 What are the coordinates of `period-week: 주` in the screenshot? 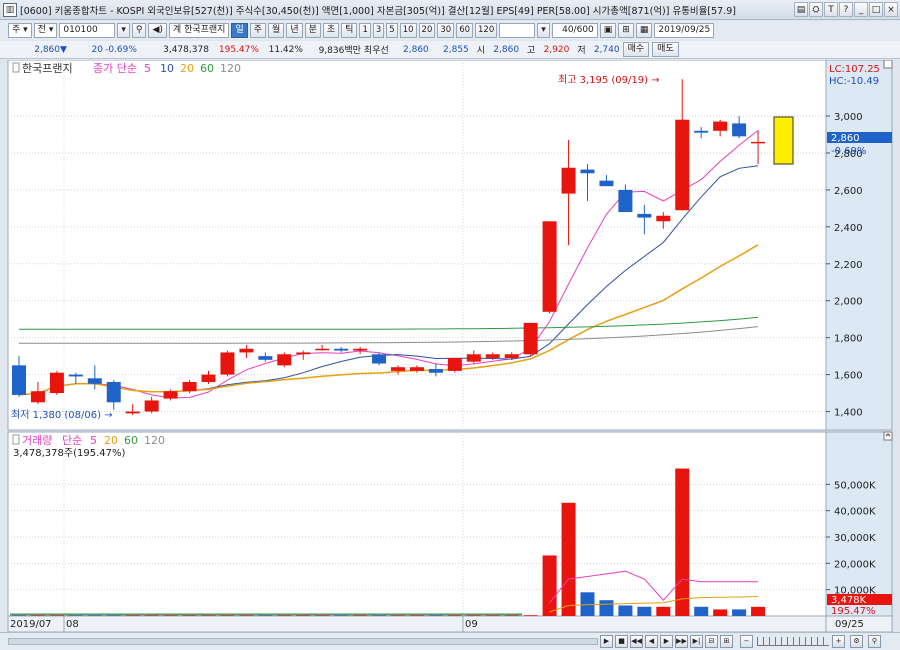 It's located at (258, 30).